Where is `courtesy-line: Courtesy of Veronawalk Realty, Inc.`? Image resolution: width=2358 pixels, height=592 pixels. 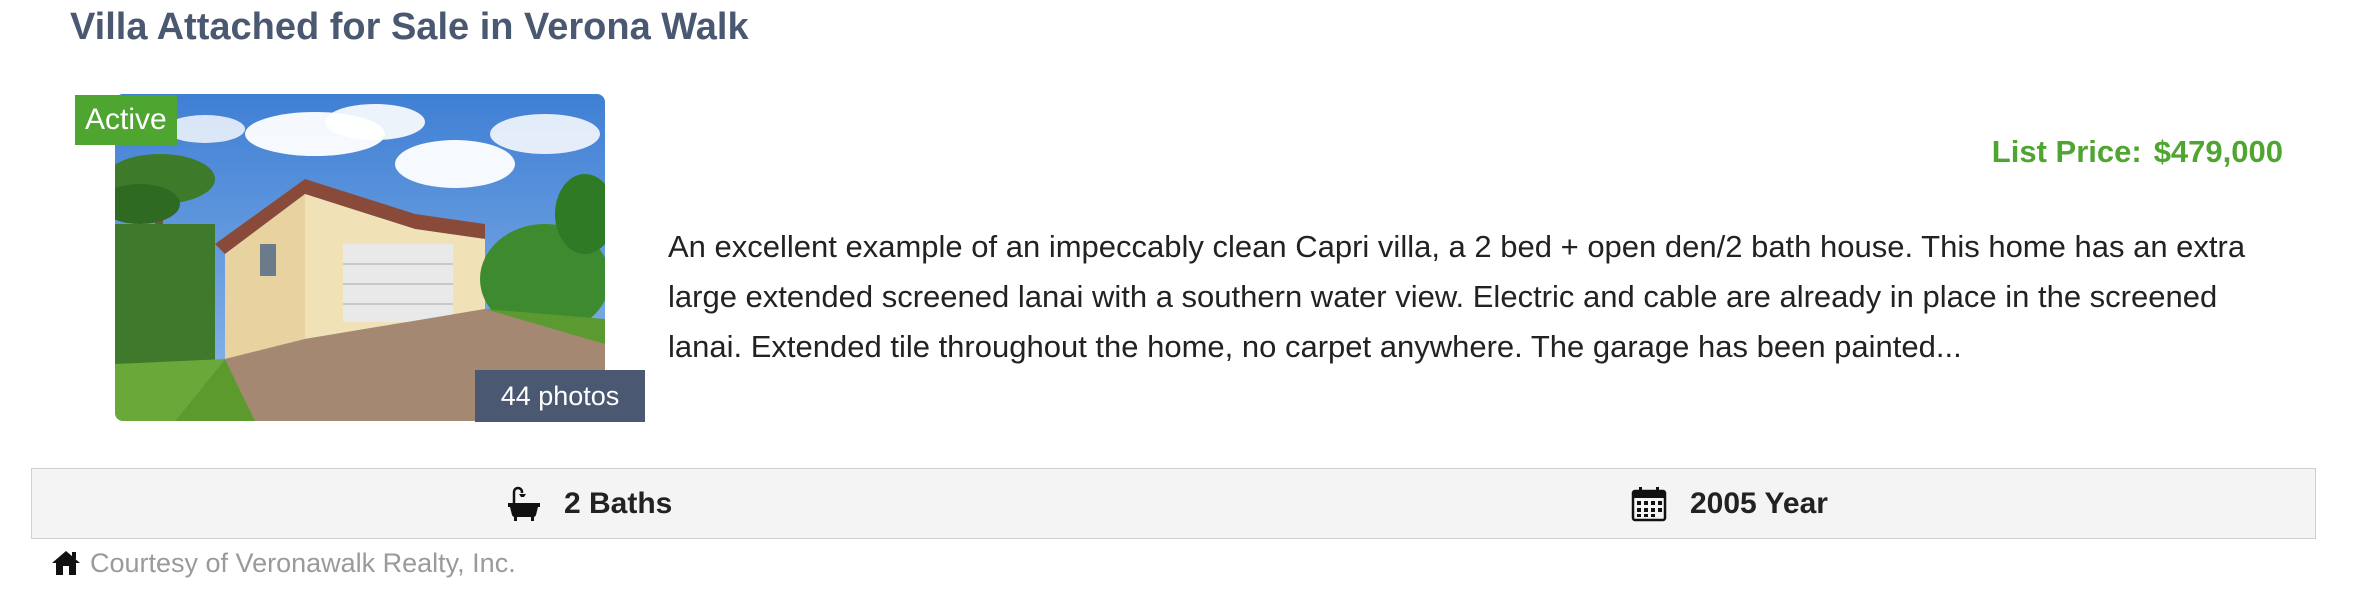
courtesy-line: Courtesy of Veronawalk Realty, Inc. is located at coordinates (283, 563).